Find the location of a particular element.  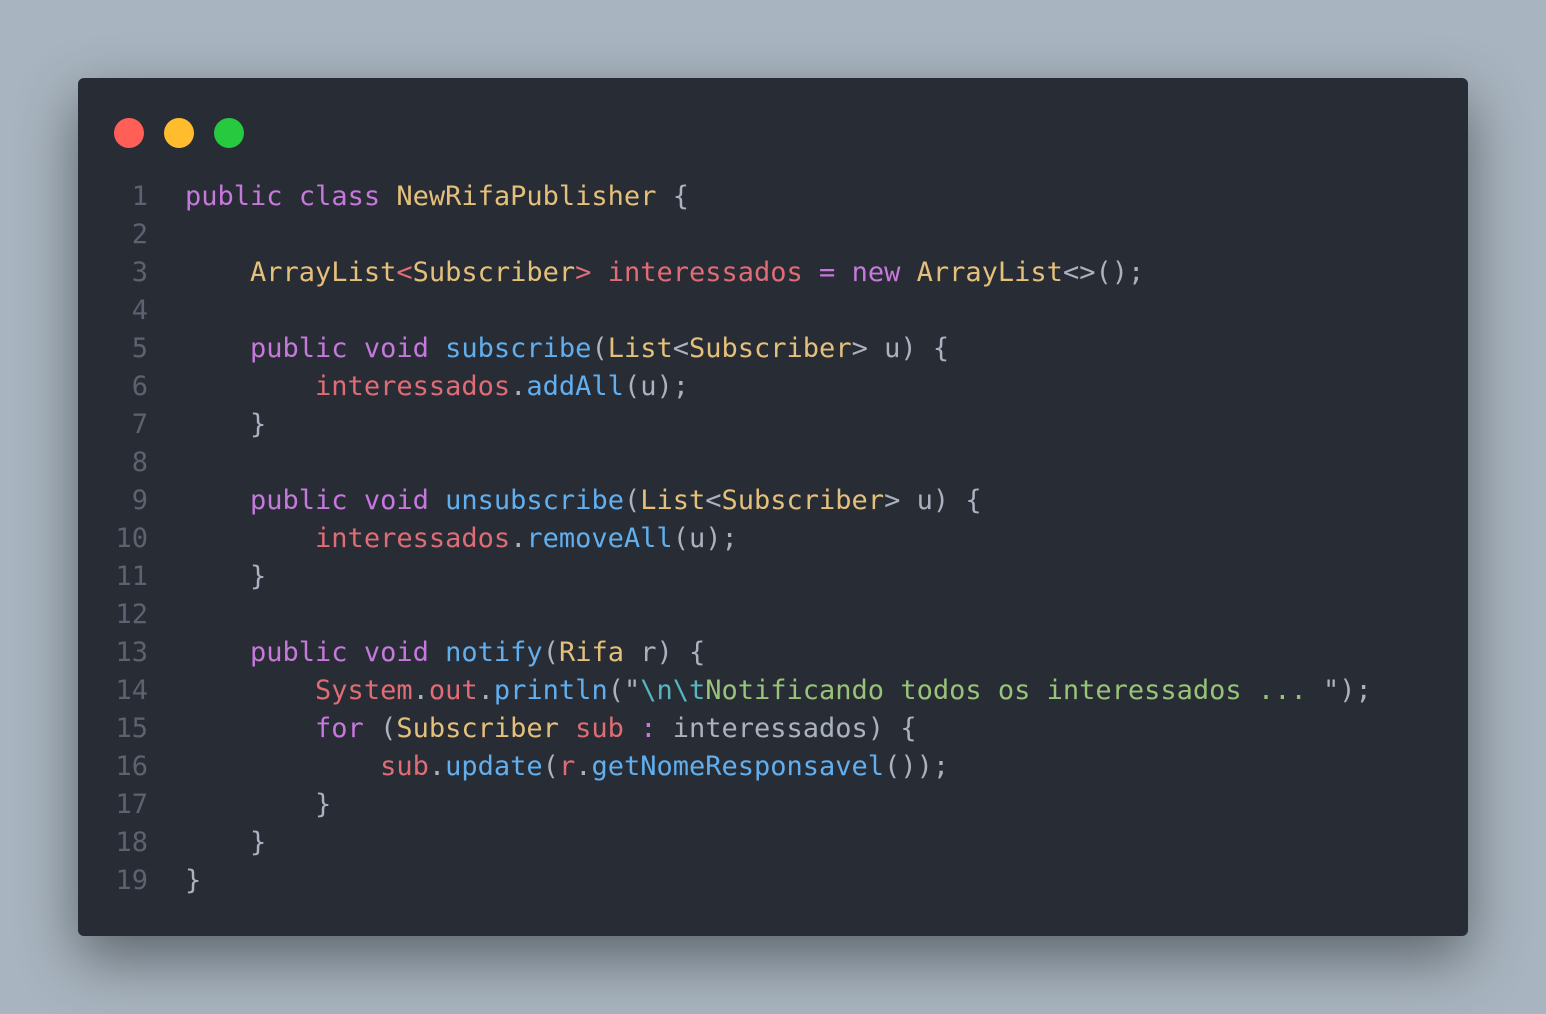

code-line: 8 is located at coordinates (773, 463).